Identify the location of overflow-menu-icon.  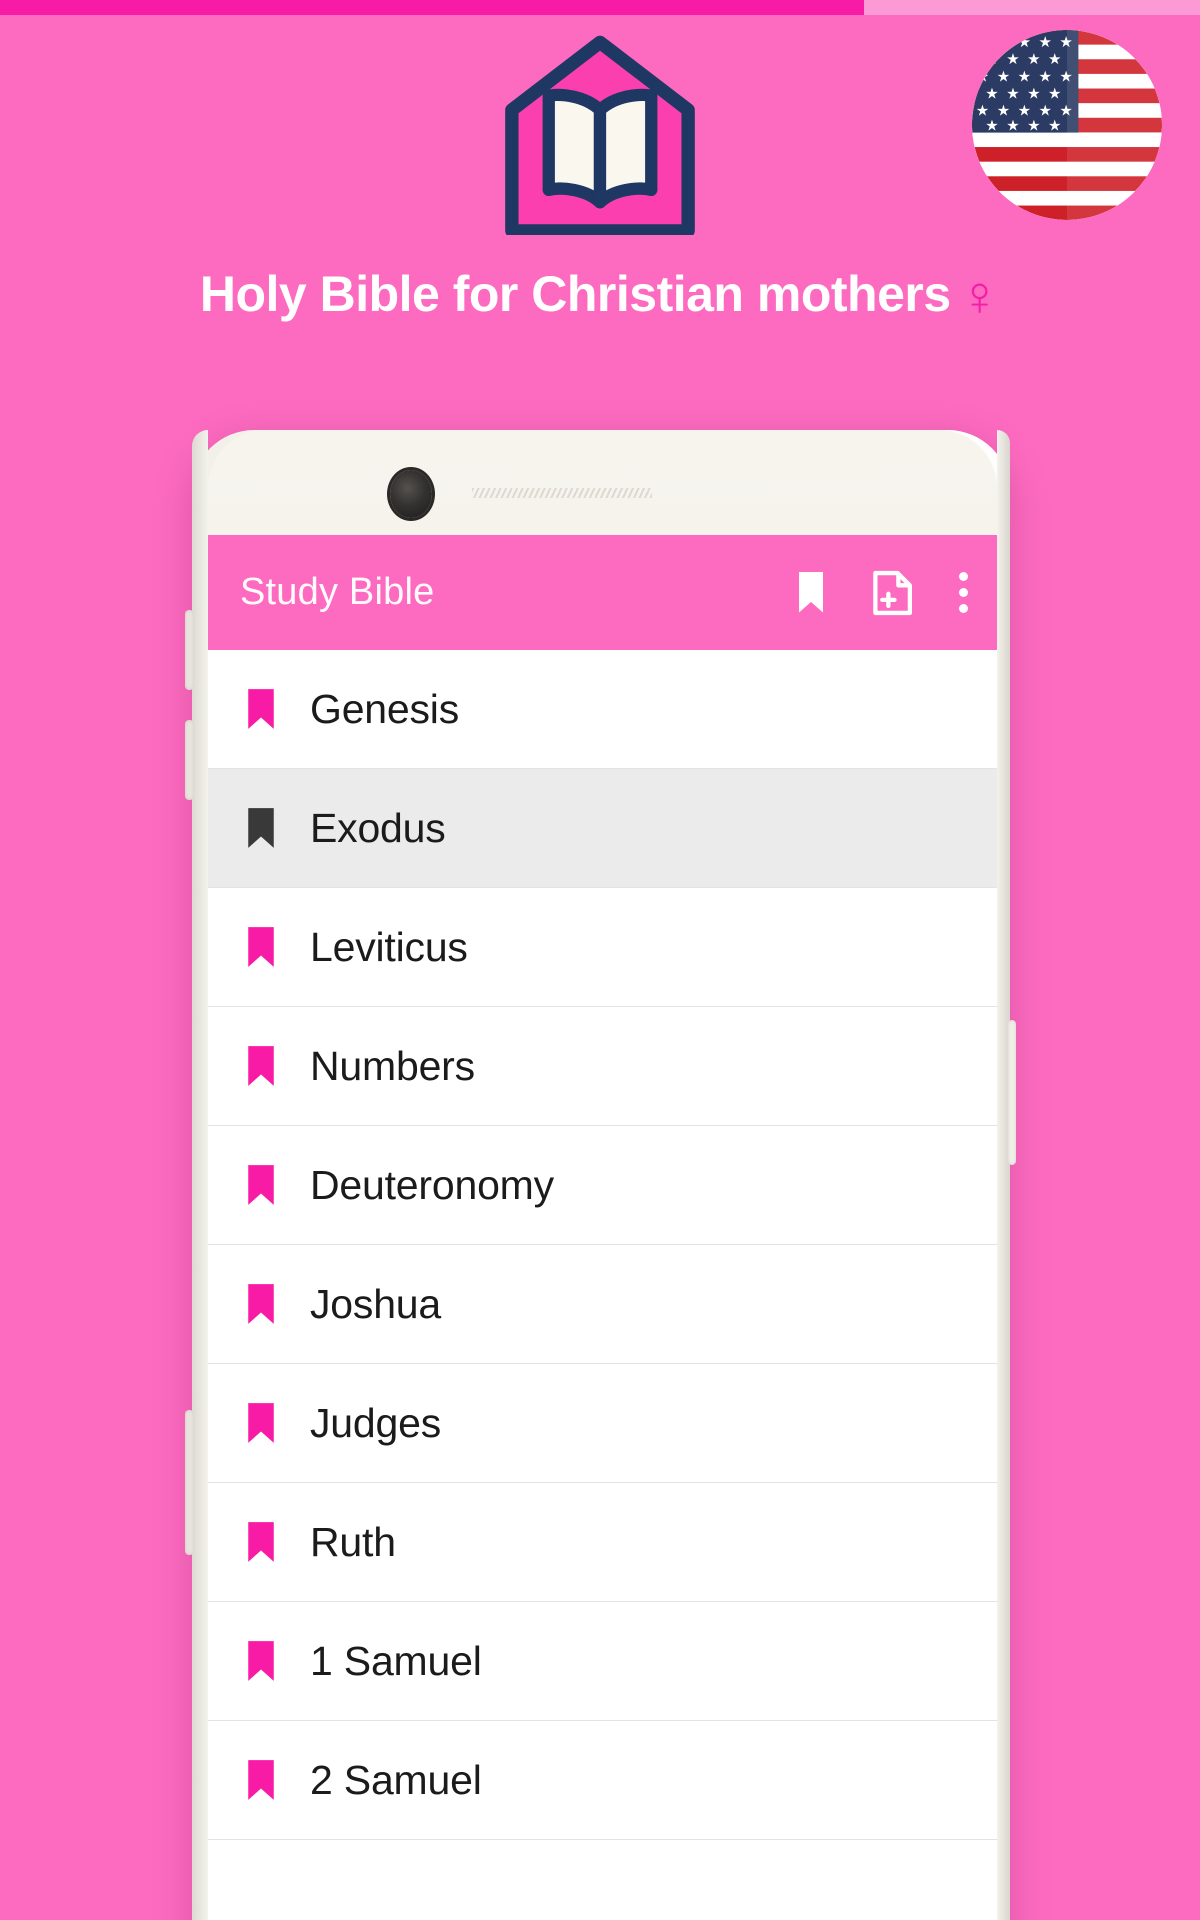
(963, 593).